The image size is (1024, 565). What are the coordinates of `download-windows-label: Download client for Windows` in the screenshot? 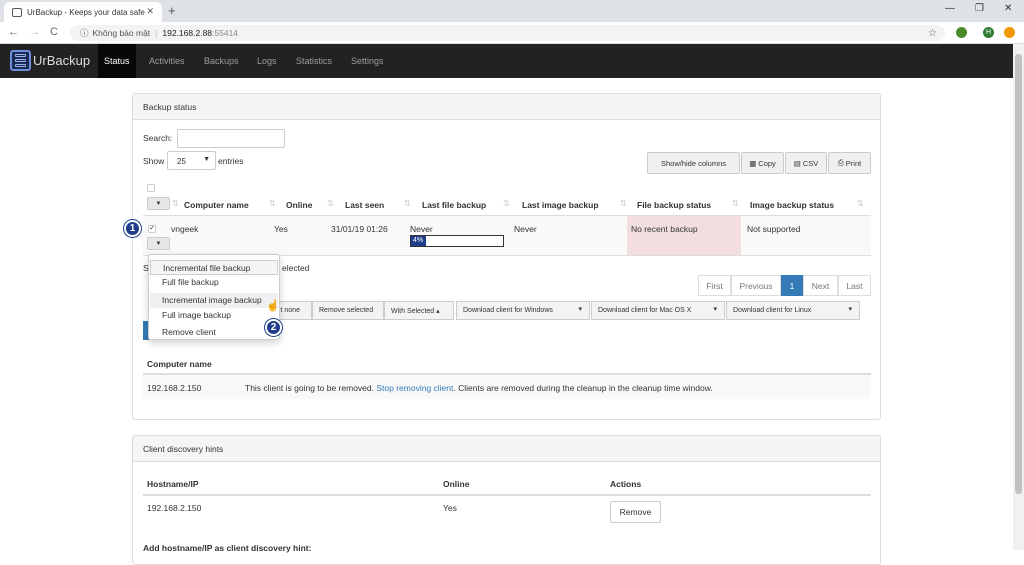 It's located at (508, 310).